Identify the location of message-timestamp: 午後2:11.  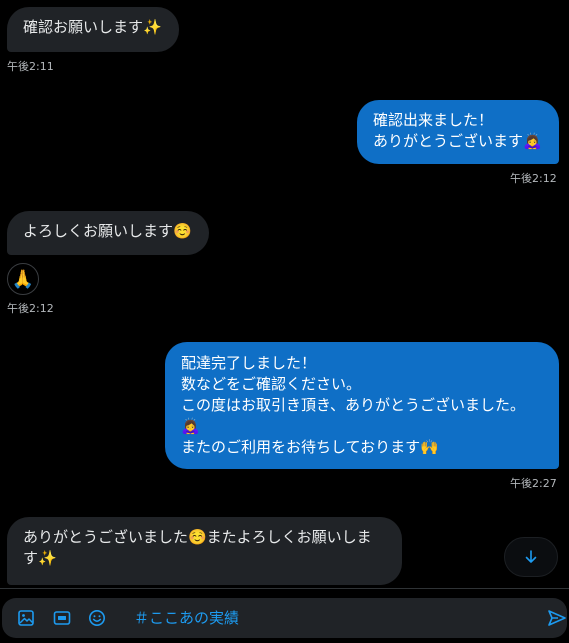
(30, 66).